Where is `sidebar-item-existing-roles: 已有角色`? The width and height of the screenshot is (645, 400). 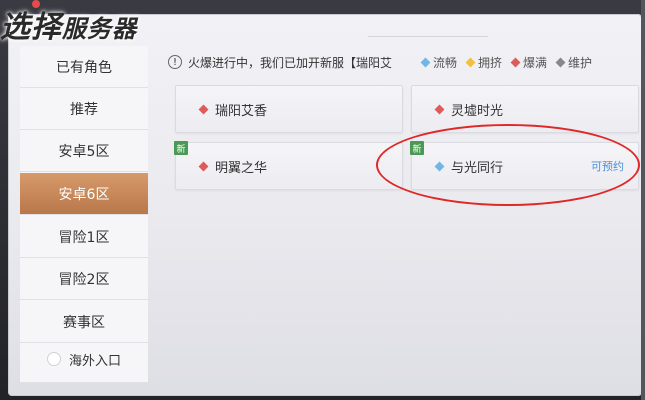 sidebar-item-existing-roles: 已有角色 is located at coordinates (84, 67).